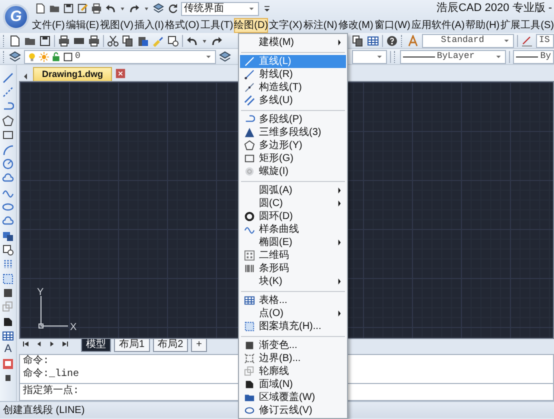 This screenshot has width=554, height=419. What do you see at coordinates (276, 158) in the screenshot?
I see `menu-item-label: 矩形(G)` at bounding box center [276, 158].